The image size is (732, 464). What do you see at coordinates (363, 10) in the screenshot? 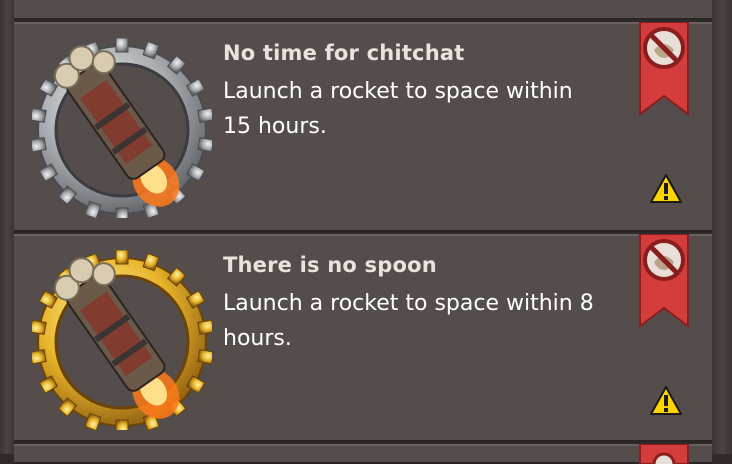
I see `achievement-row-partial-top` at bounding box center [363, 10].